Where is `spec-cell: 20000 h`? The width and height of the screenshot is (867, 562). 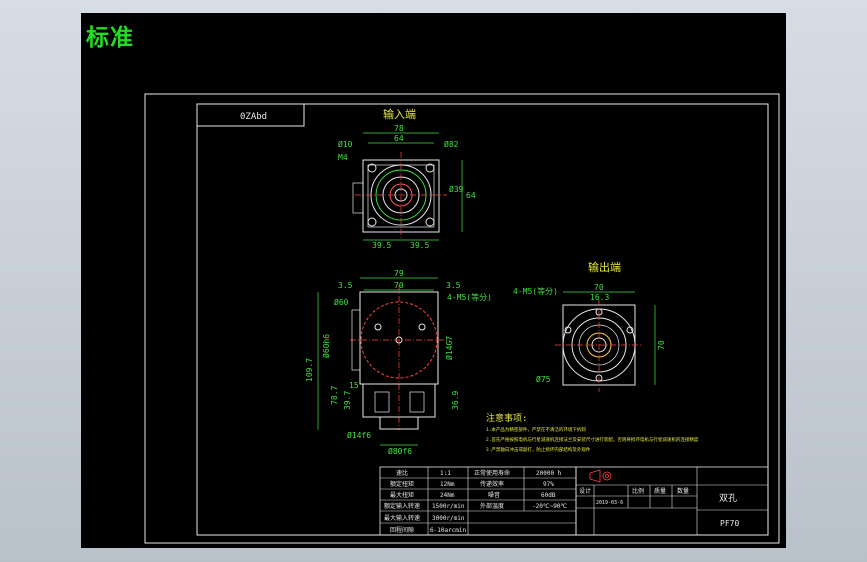
spec-cell: 20000 h is located at coordinates (549, 473).